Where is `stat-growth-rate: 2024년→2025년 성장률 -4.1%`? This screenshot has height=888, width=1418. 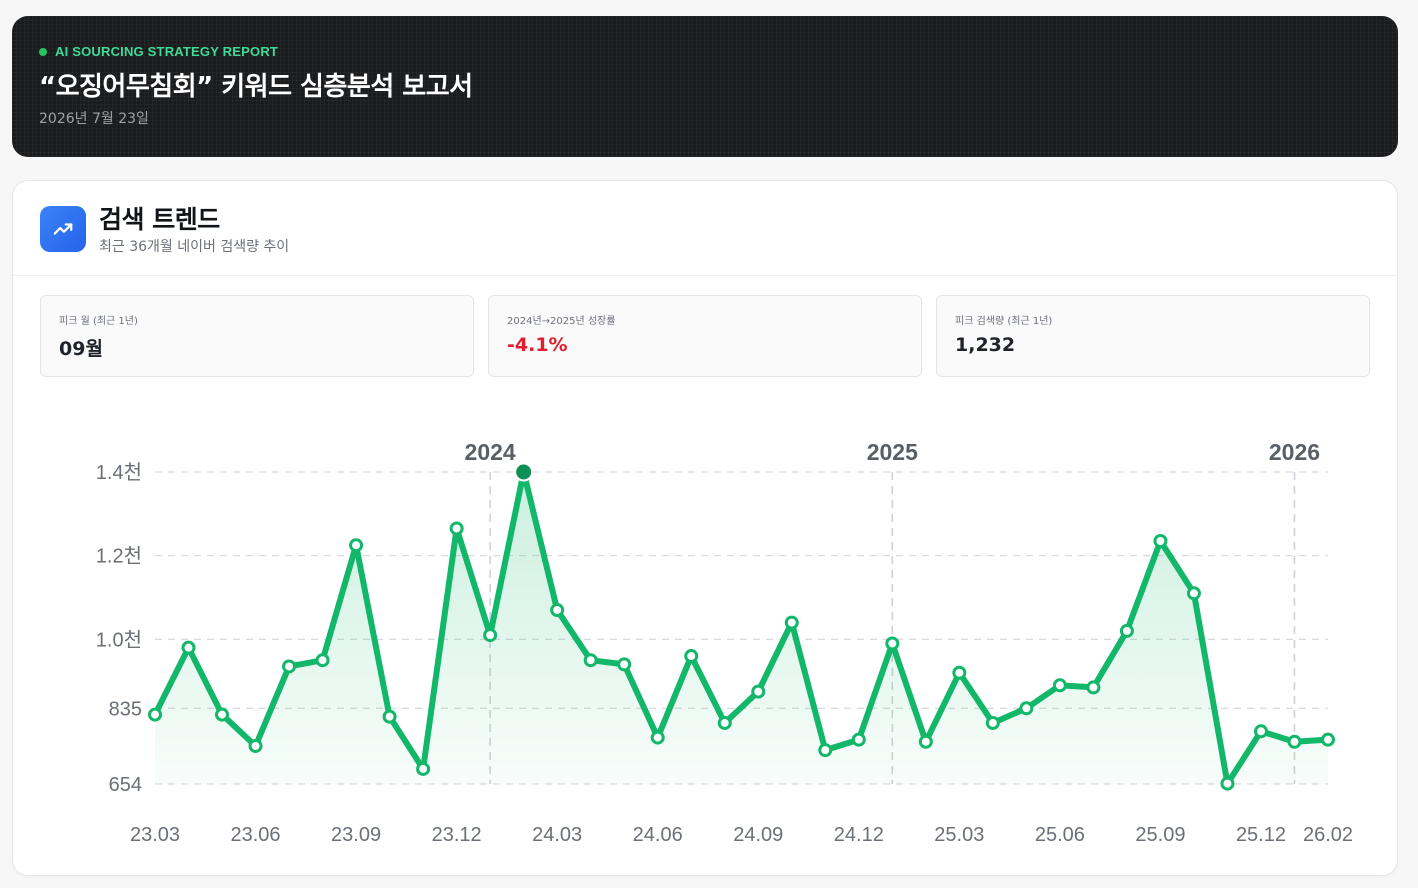 stat-growth-rate: 2024년→2025년 성장률 -4.1% is located at coordinates (705, 336).